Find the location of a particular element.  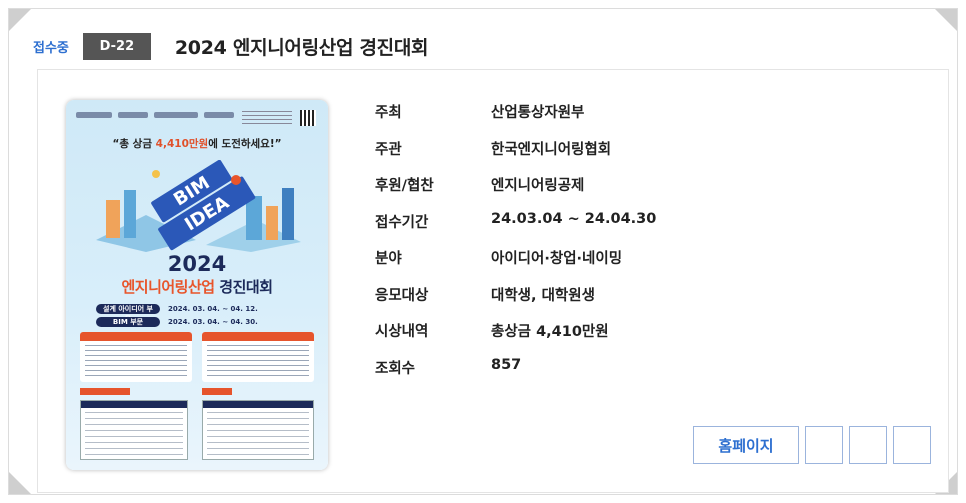

poster-category-pill: BIM 부문 is located at coordinates (128, 321).